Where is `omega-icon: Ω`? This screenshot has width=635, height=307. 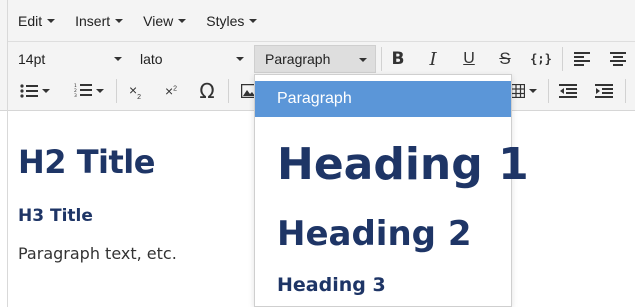 omega-icon: Ω is located at coordinates (207, 91).